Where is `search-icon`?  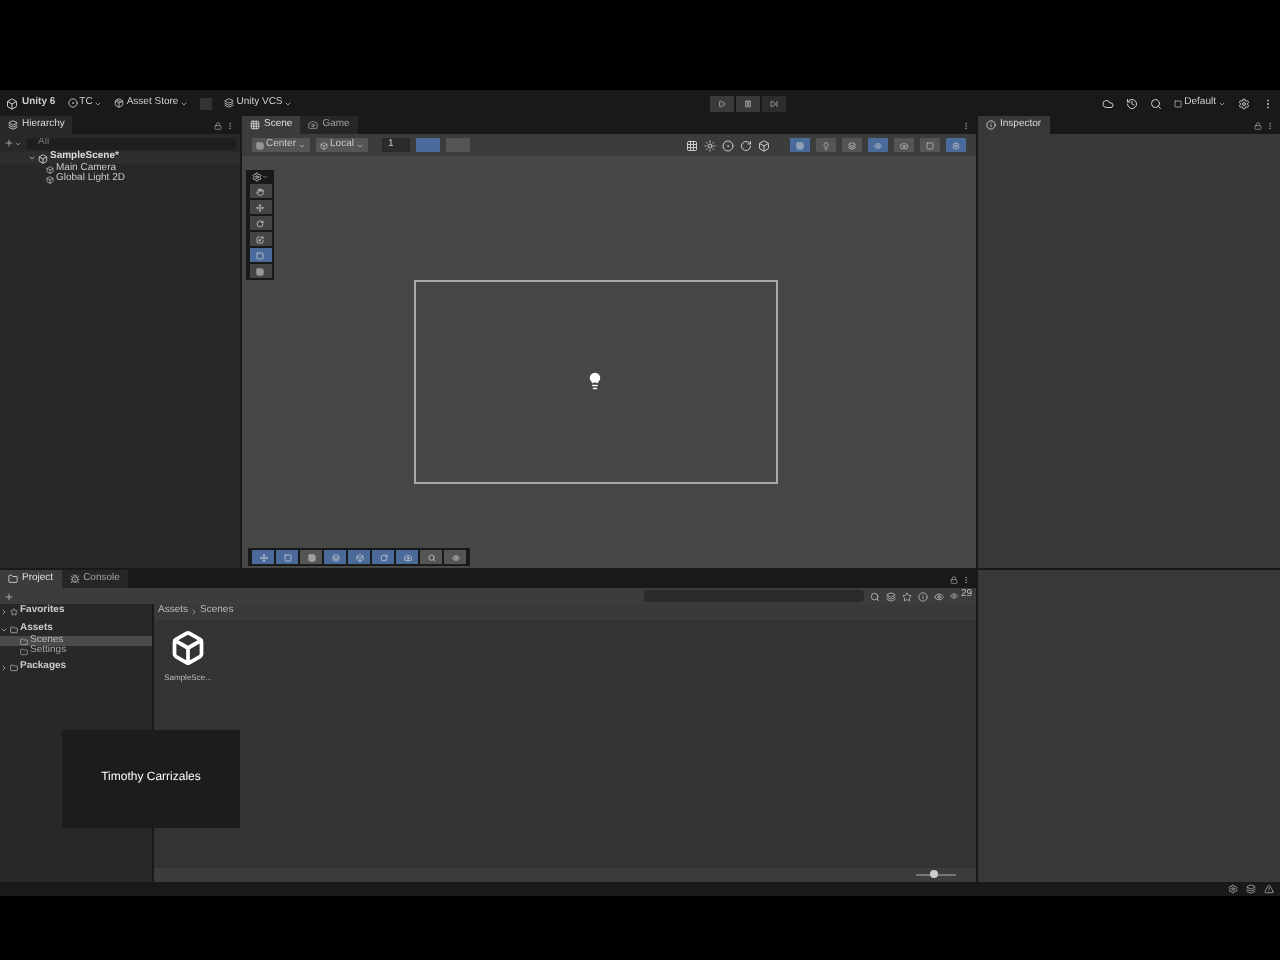 search-icon is located at coordinates (1156, 103).